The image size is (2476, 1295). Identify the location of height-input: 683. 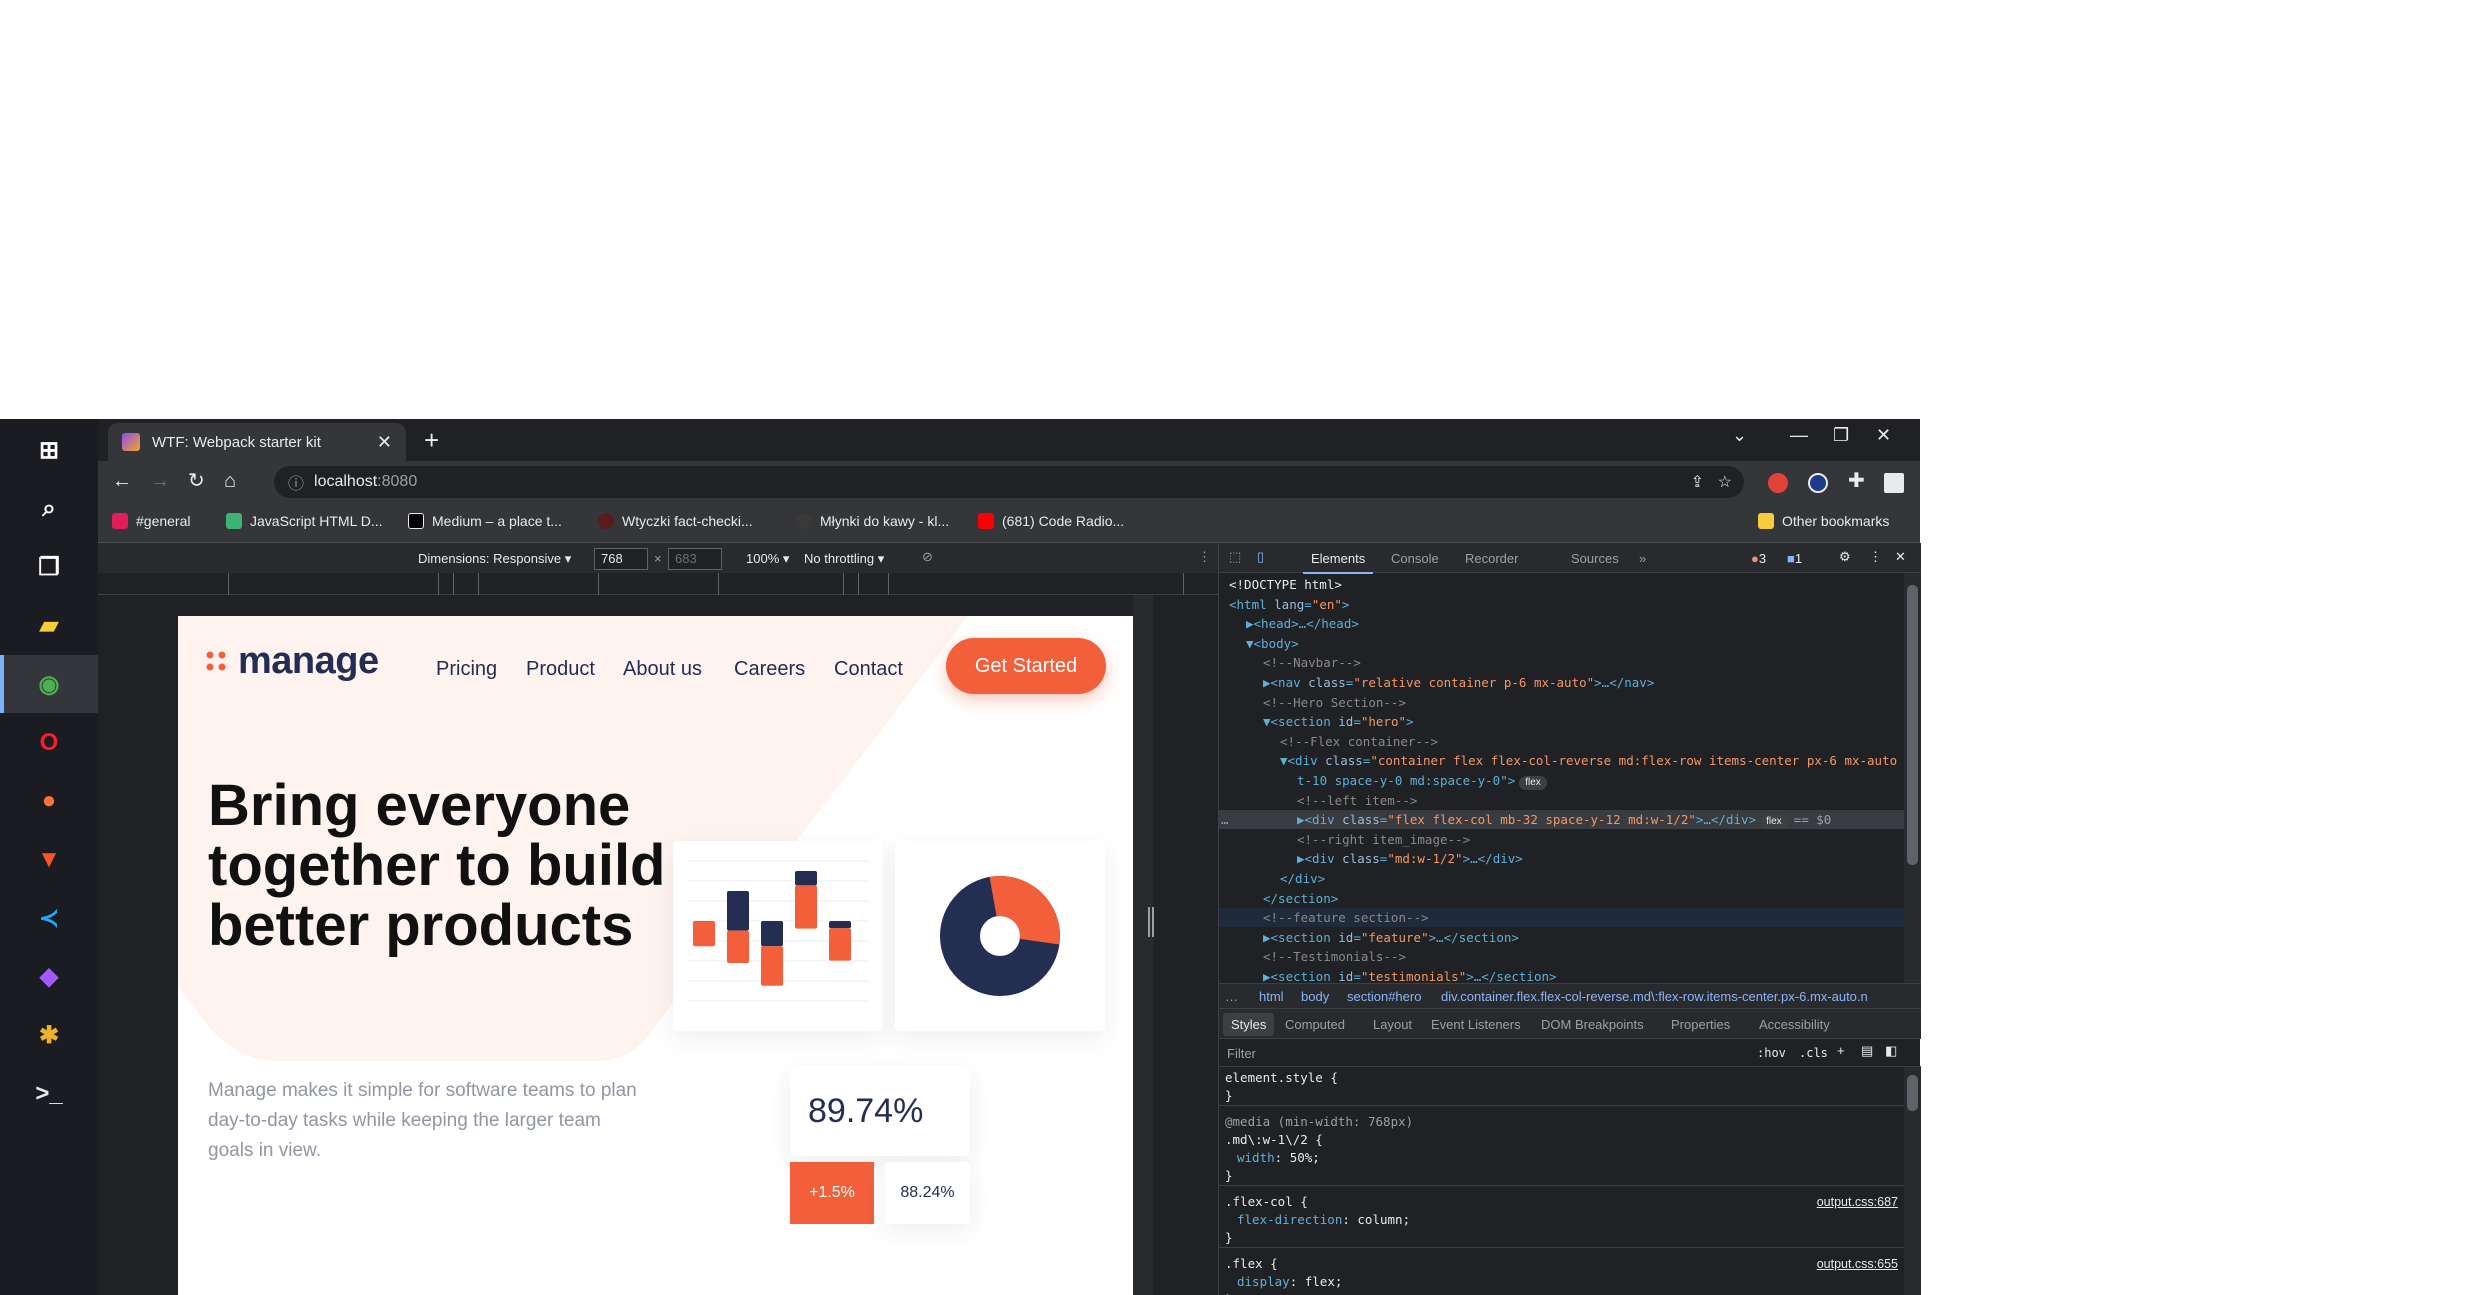
(695, 559).